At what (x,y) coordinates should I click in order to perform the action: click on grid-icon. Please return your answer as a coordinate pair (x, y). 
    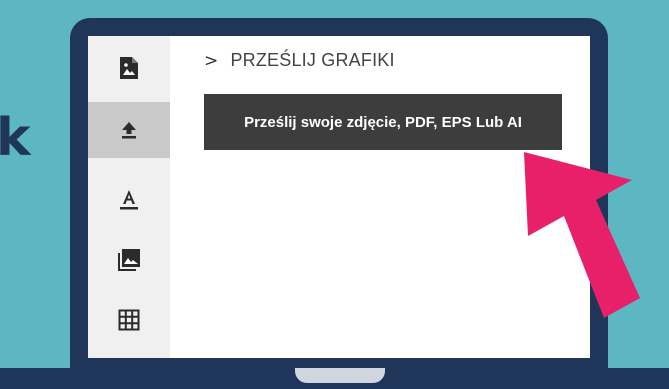
    Looking at the image, I should click on (129, 320).